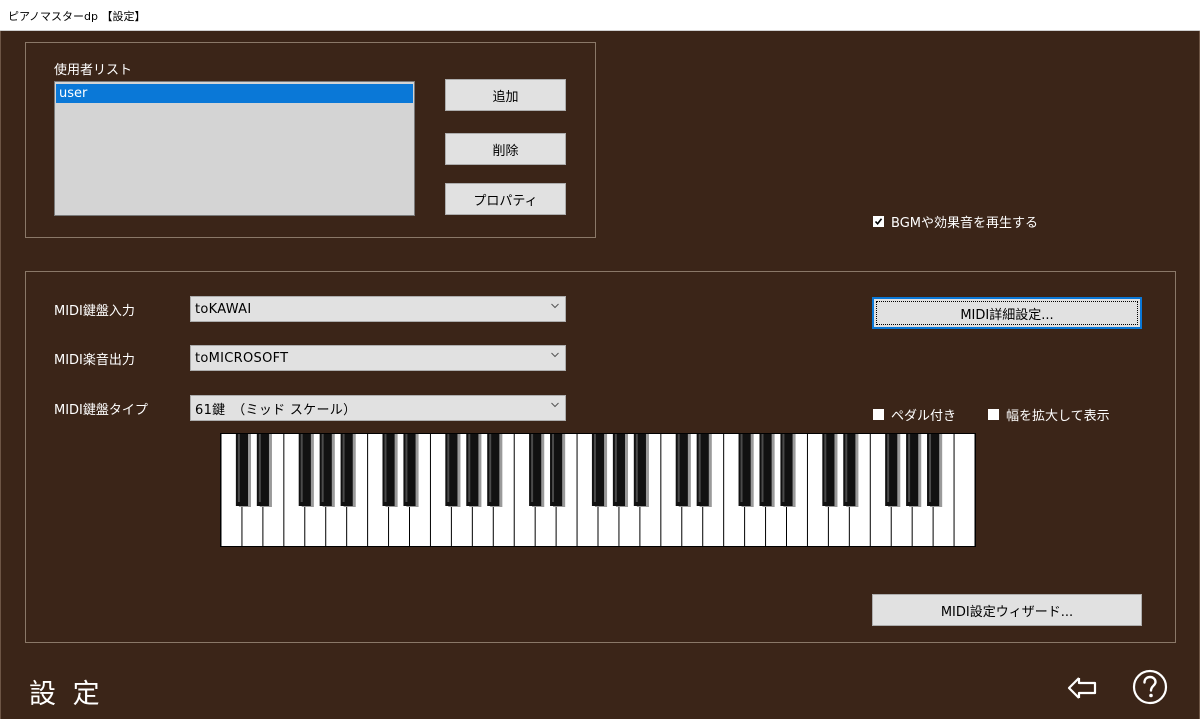  I want to click on window-title: ピアノマスターdp 【設定】, so click(77, 16).